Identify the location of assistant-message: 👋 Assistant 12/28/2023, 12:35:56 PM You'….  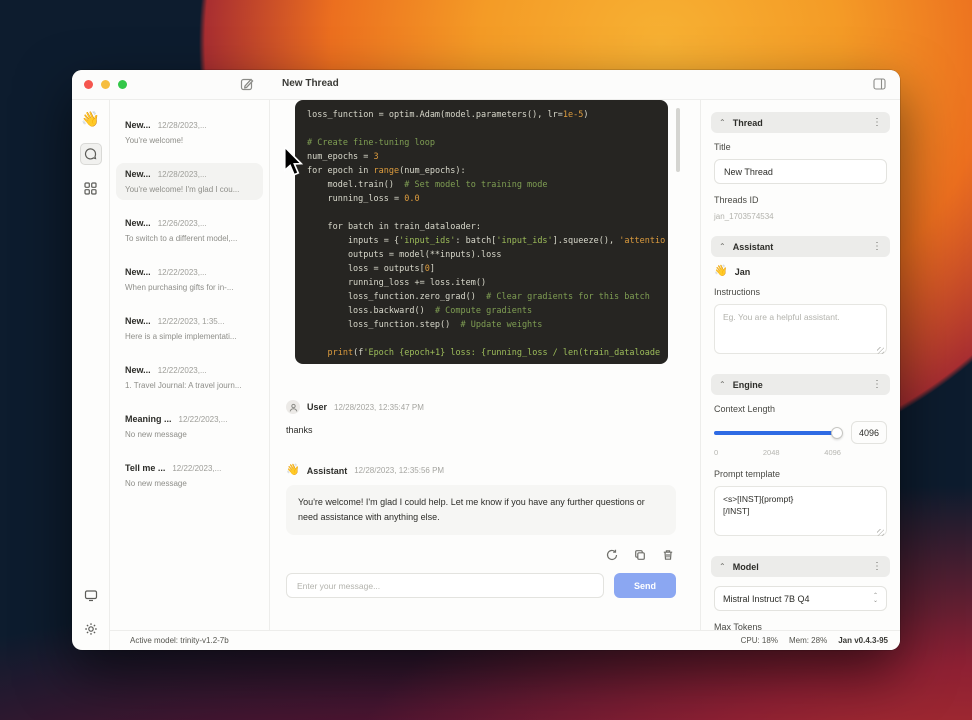
(481, 500).